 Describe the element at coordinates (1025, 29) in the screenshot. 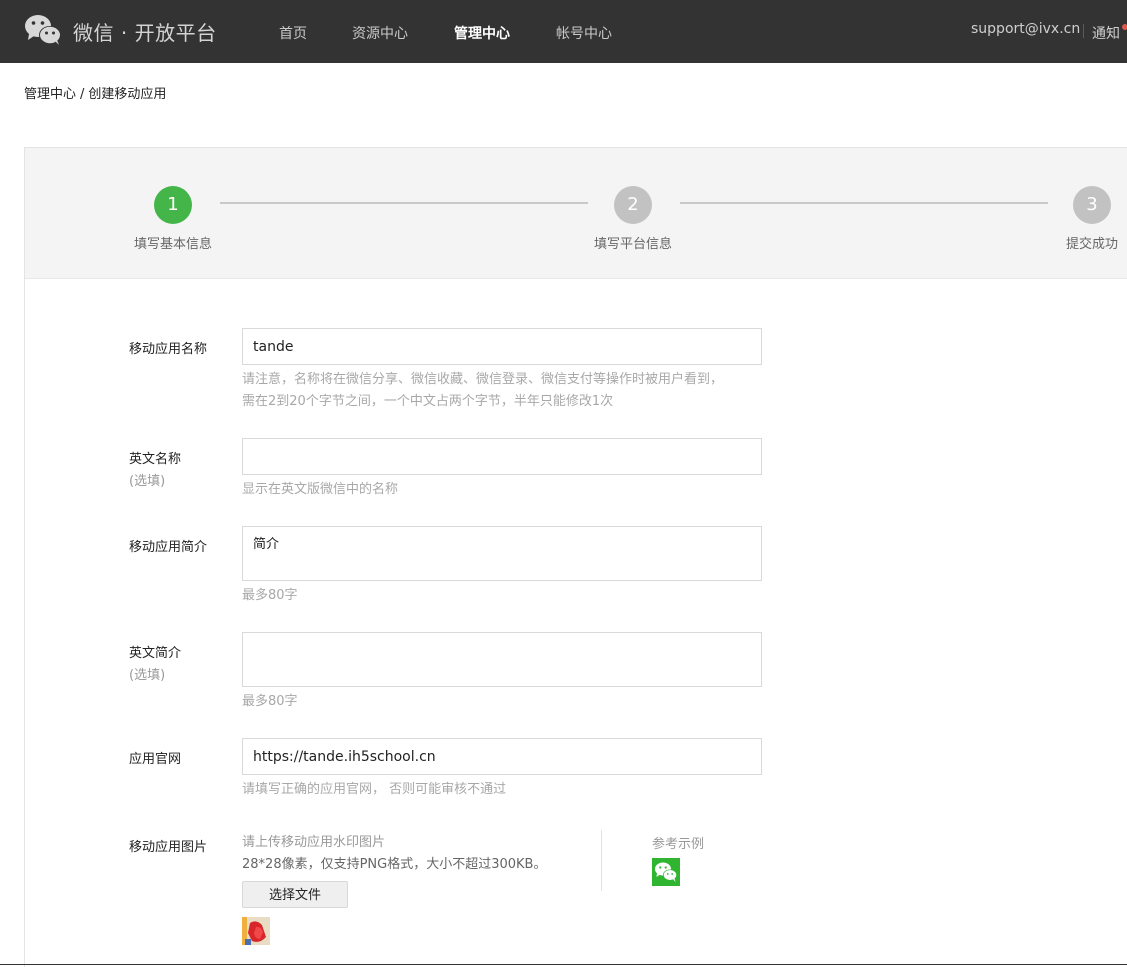

I see `account-email-link: support@ivx.cn` at that location.